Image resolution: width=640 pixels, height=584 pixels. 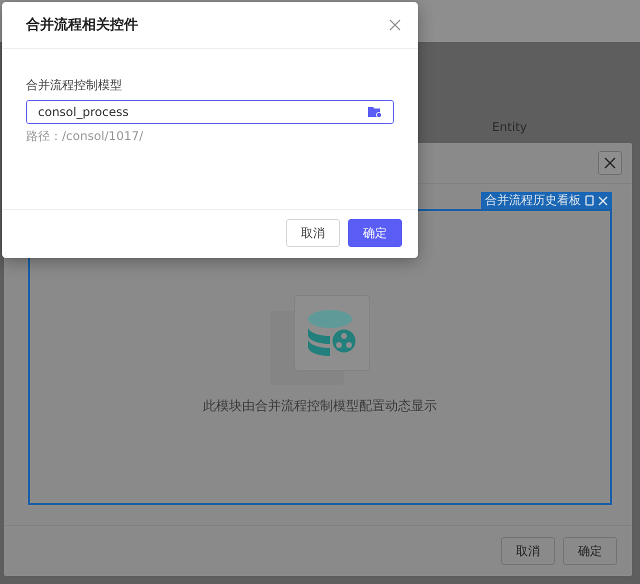 I want to click on dialog-button: 确定, so click(x=590, y=551).